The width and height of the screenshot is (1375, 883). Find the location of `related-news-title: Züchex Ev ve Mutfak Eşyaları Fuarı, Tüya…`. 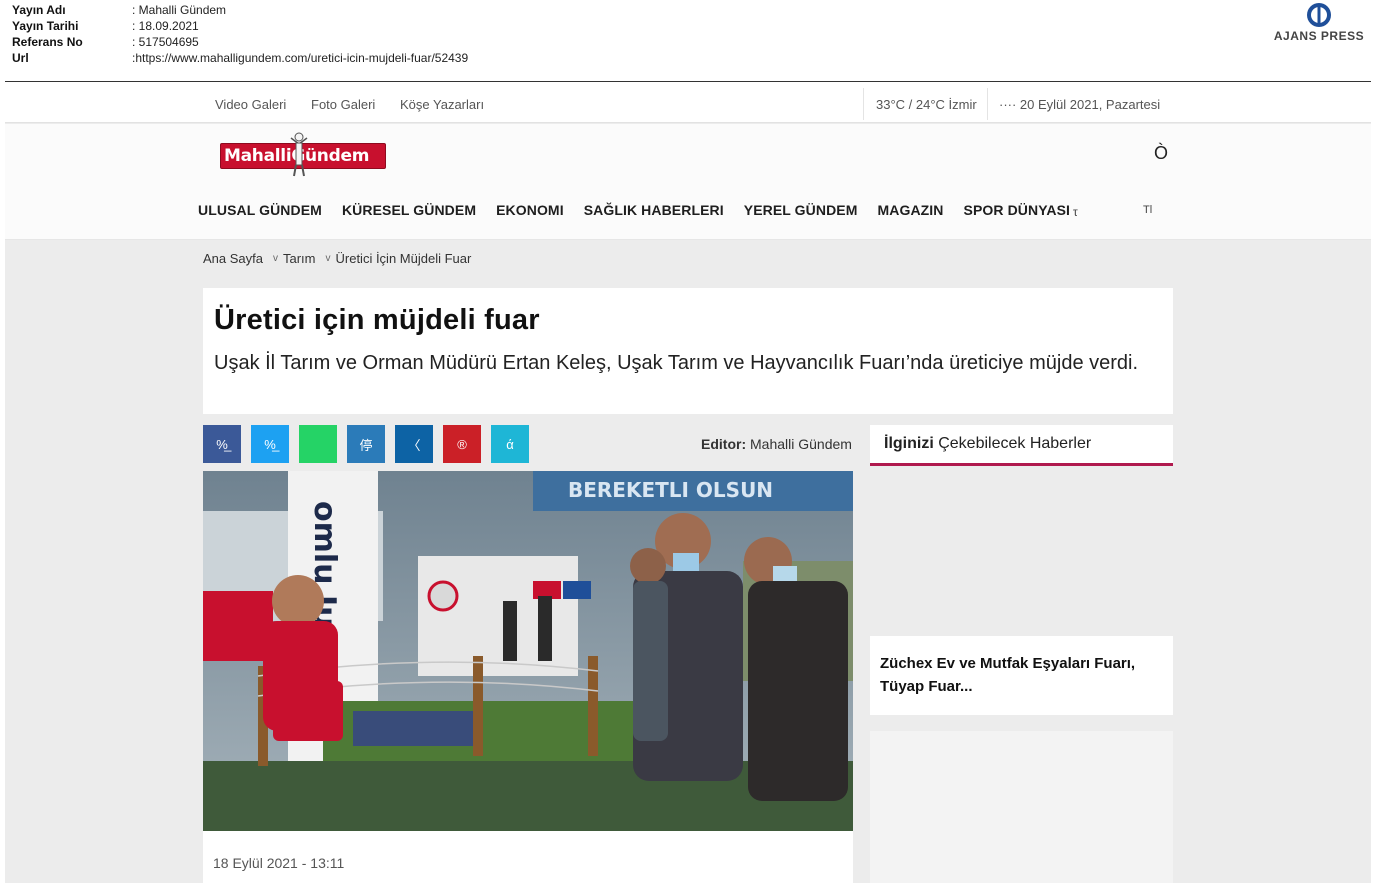

related-news-title: Züchex Ev ve Mutfak Eşyaları Fuarı, Tüya… is located at coordinates (1021, 675).